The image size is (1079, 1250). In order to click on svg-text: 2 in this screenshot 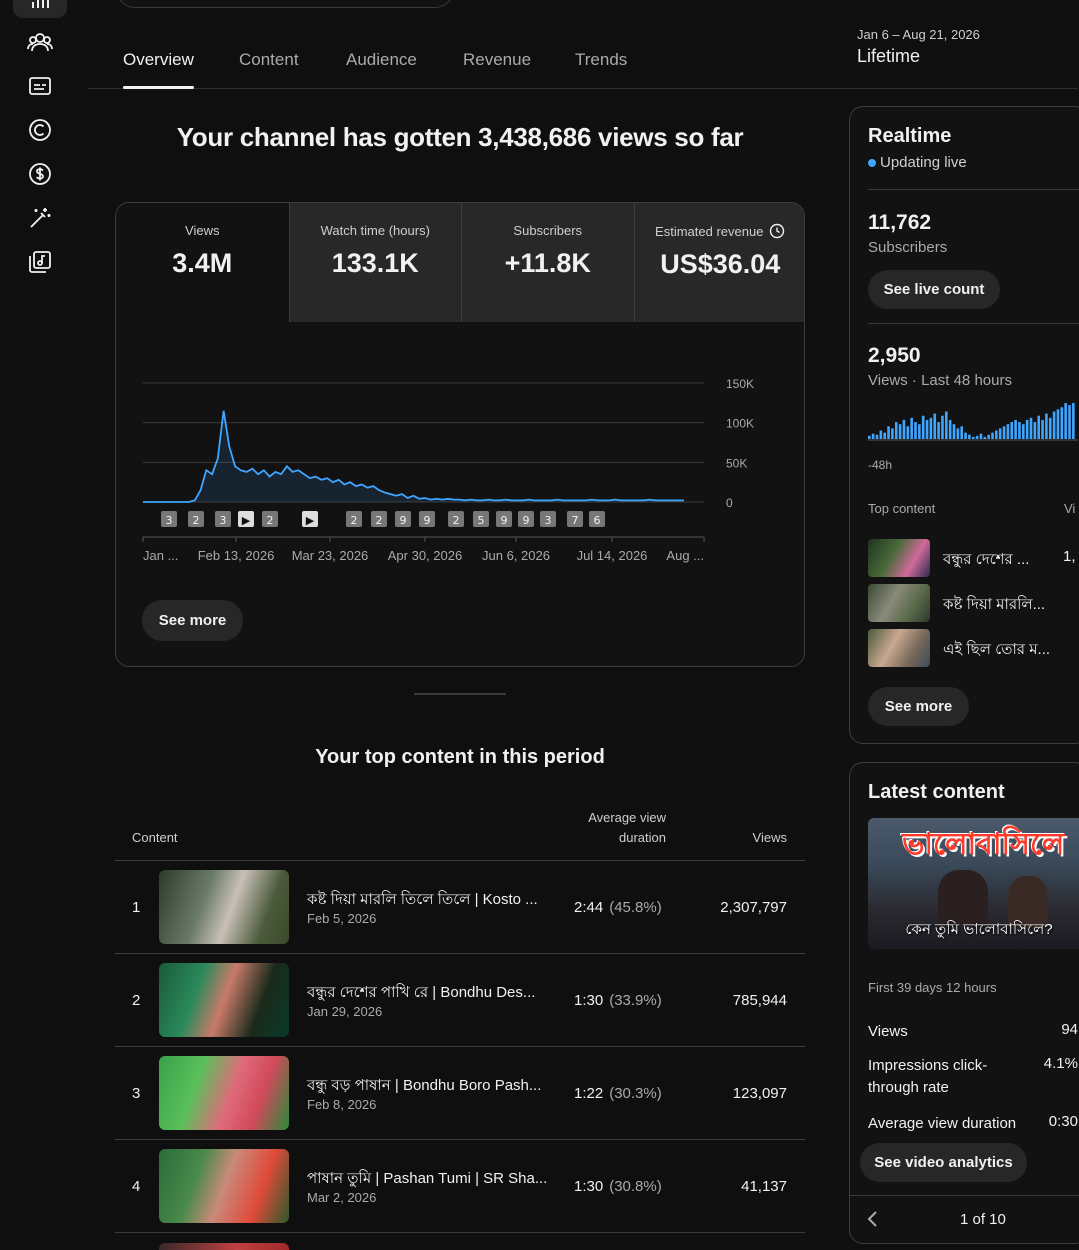, I will do `click(379, 520)`.